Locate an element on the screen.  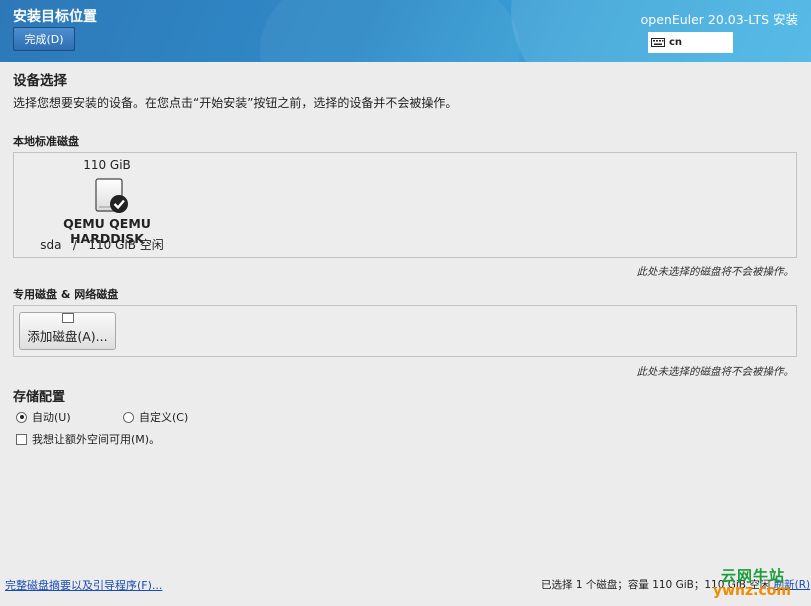
local-disks-heading: 本地标准磁盘 is located at coordinates (46, 141).